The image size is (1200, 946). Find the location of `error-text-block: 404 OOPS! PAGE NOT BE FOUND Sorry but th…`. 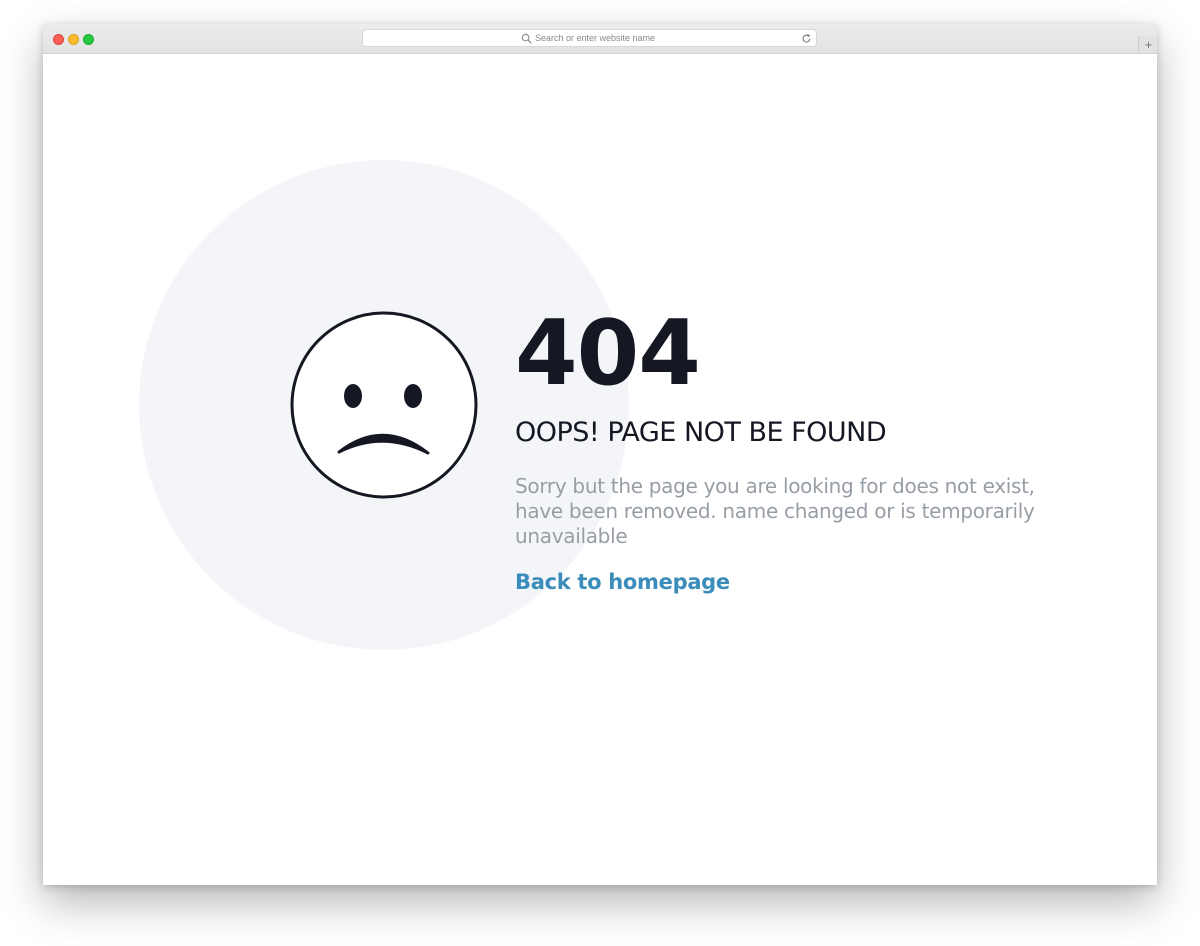

error-text-block: 404 OOPS! PAGE NOT BE FOUND Sorry but th… is located at coordinates (805, 449).